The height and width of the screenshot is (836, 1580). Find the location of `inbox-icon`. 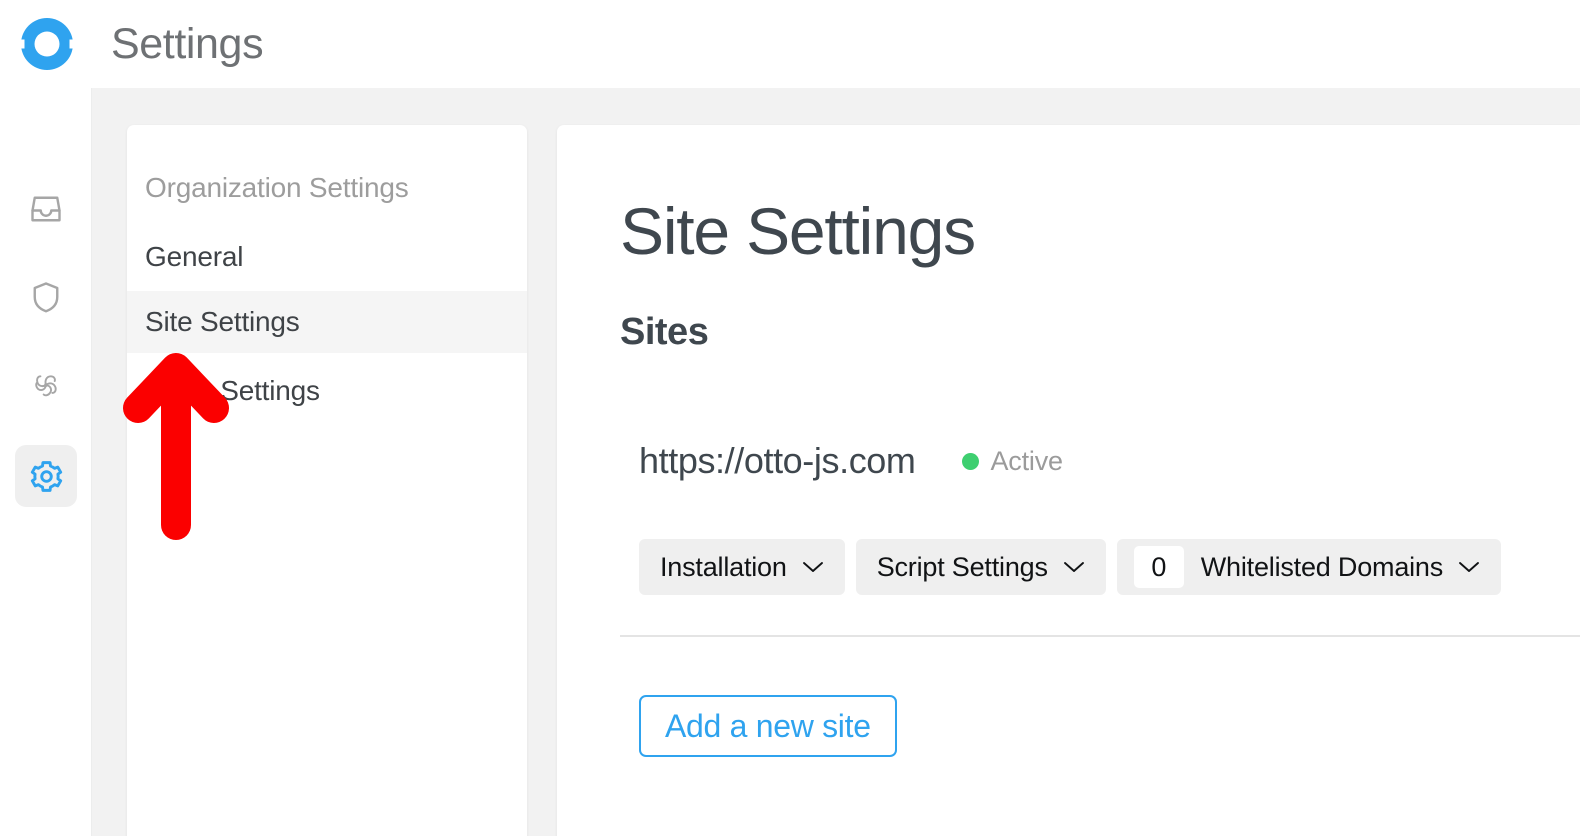

inbox-icon is located at coordinates (46, 209).